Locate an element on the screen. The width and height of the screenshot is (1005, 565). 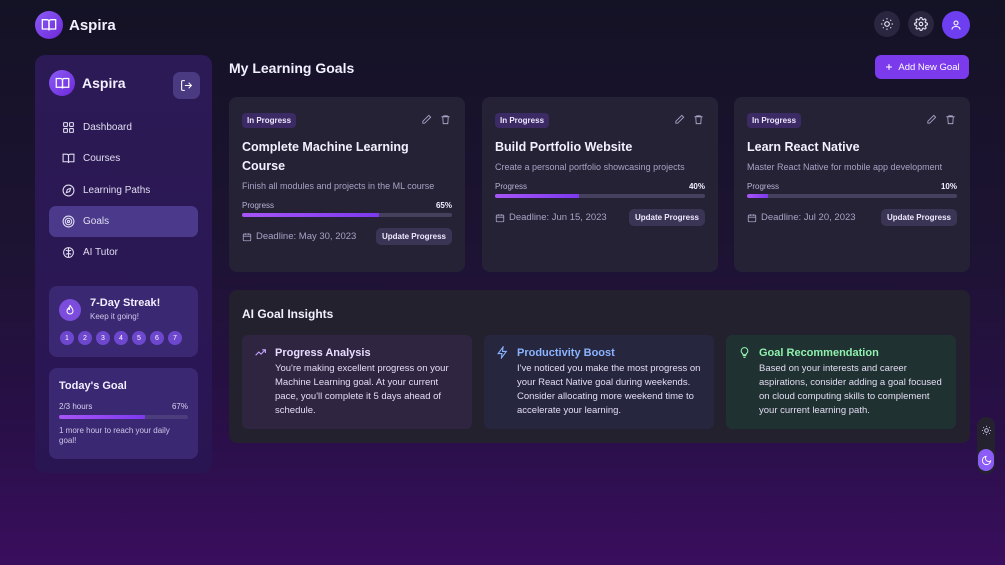
user-avatar-icon is located at coordinates (956, 25).